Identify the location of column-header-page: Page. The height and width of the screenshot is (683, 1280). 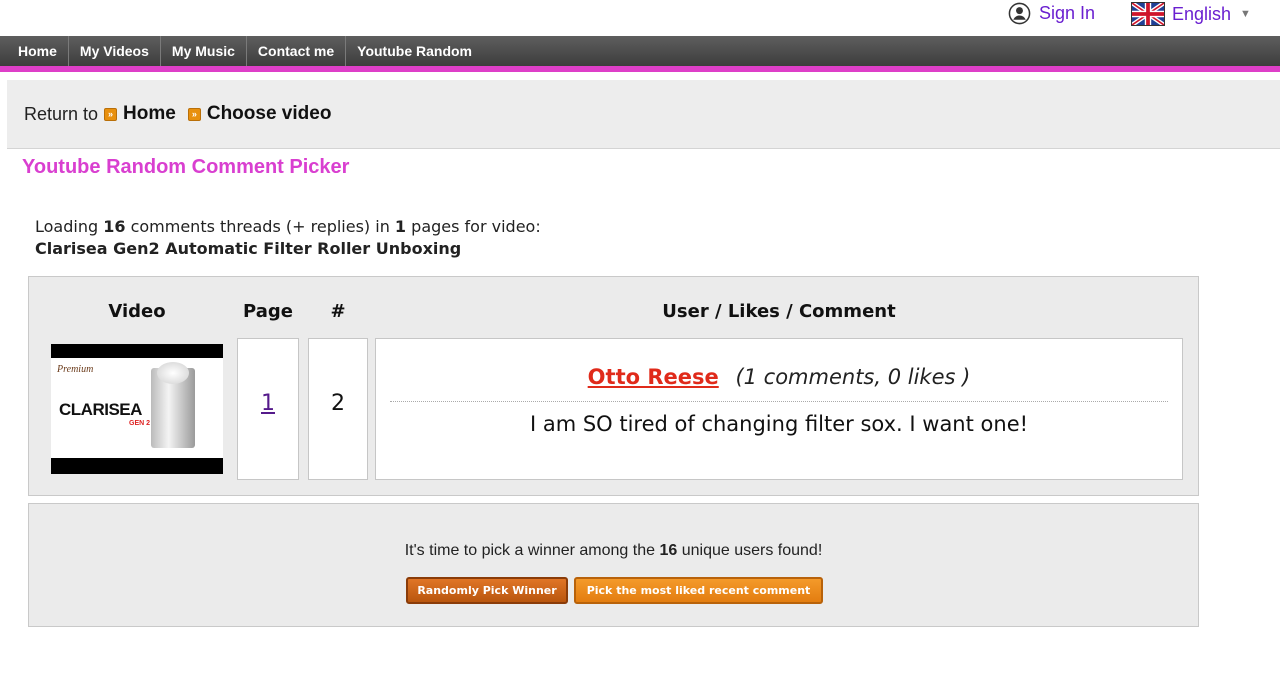
(268, 311).